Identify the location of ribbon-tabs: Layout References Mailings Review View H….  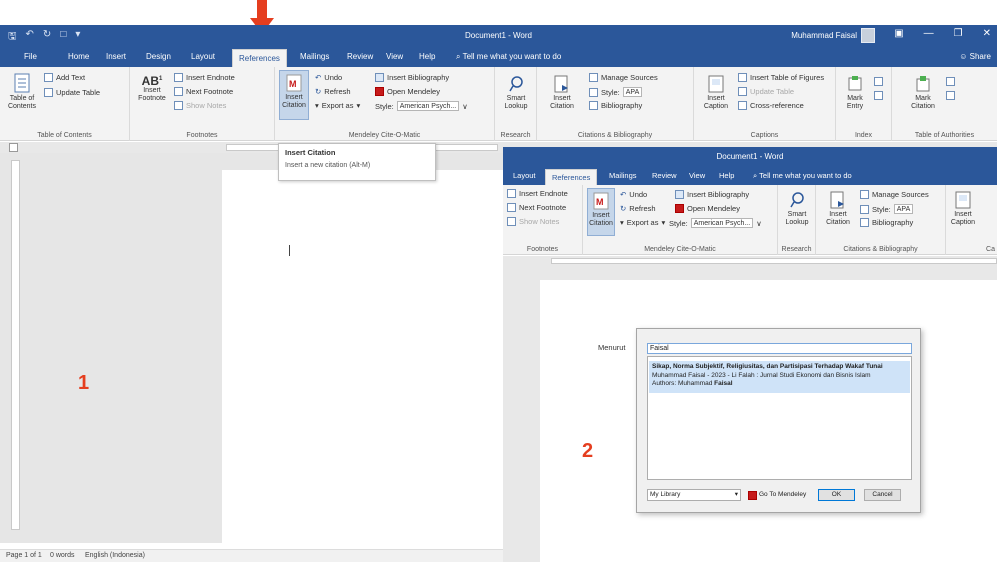
(750, 176).